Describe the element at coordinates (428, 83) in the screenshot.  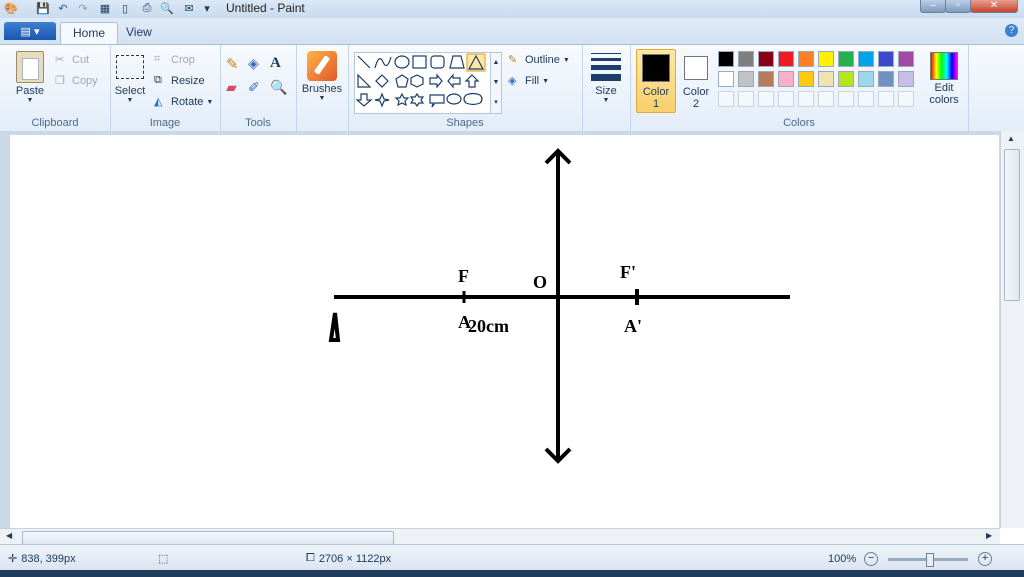
I see `shapes-gallery: ▲ ▼ ▾` at that location.